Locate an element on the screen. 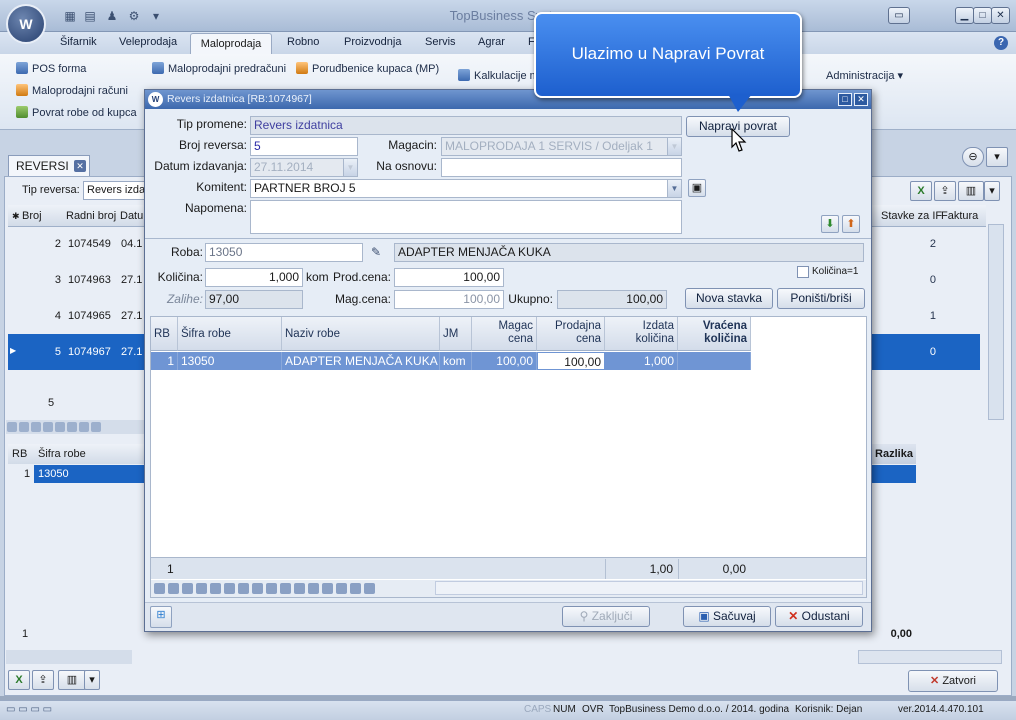 The height and width of the screenshot is (720, 1016). table-cell: 1 is located at coordinates (908, 316).